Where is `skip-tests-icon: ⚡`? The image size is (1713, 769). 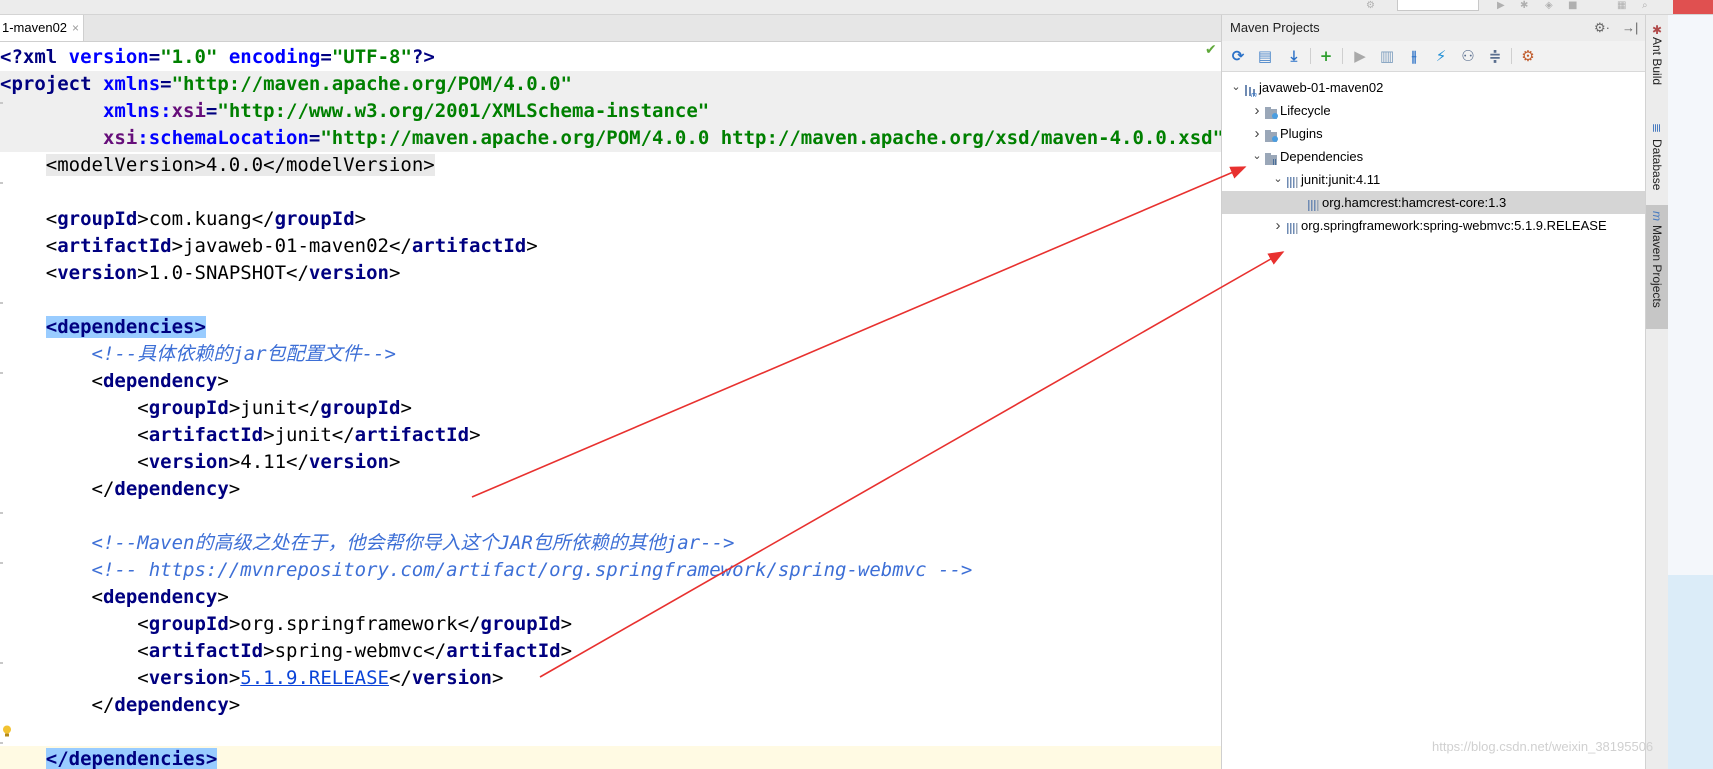 skip-tests-icon: ⚡ is located at coordinates (1441, 56).